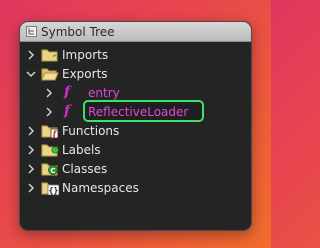 The image size is (320, 248). Describe the element at coordinates (135, 131) in the screenshot. I see `tree-node-functions: f Functions` at that location.